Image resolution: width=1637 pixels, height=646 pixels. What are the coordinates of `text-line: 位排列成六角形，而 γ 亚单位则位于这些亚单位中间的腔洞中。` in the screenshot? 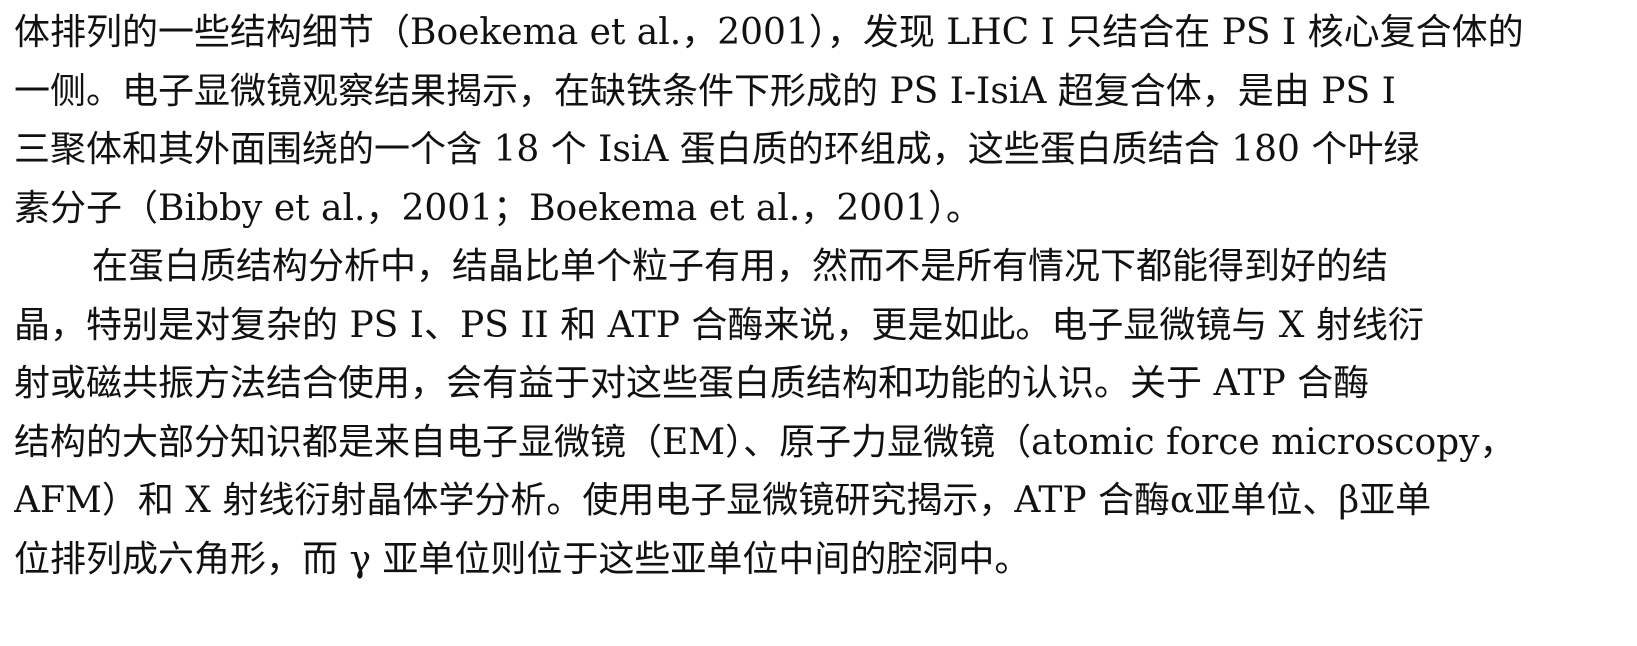 It's located at (522, 559).